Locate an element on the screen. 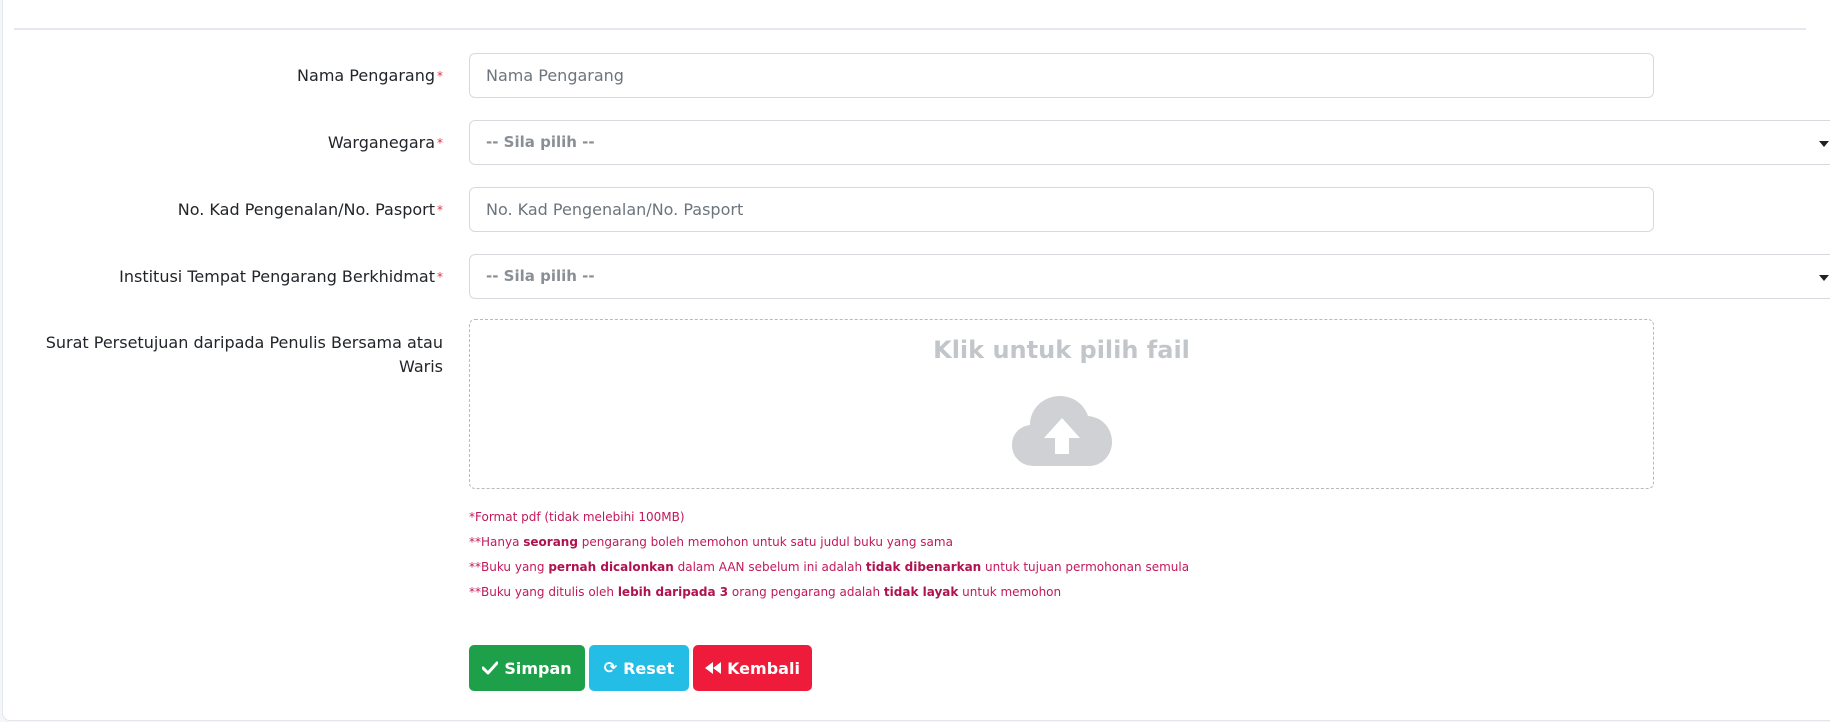 Image resolution: width=1830 pixels, height=722 pixels. id-number-input is located at coordinates (1061, 209).